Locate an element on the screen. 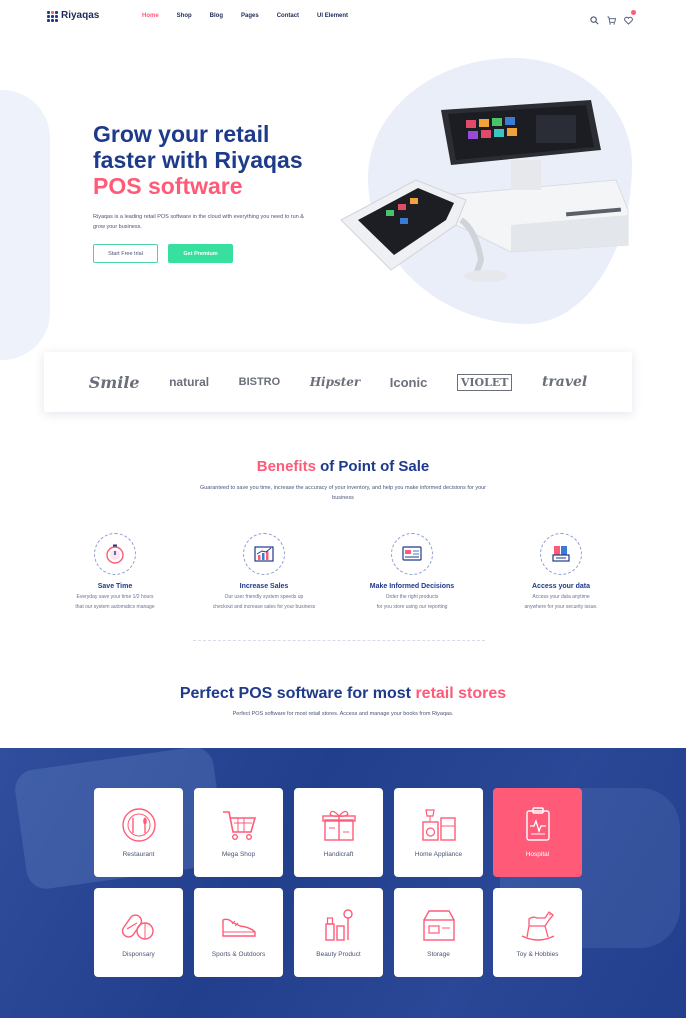 The width and height of the screenshot is (686, 1018). category-label: Beauty Product is located at coordinates (338, 954).